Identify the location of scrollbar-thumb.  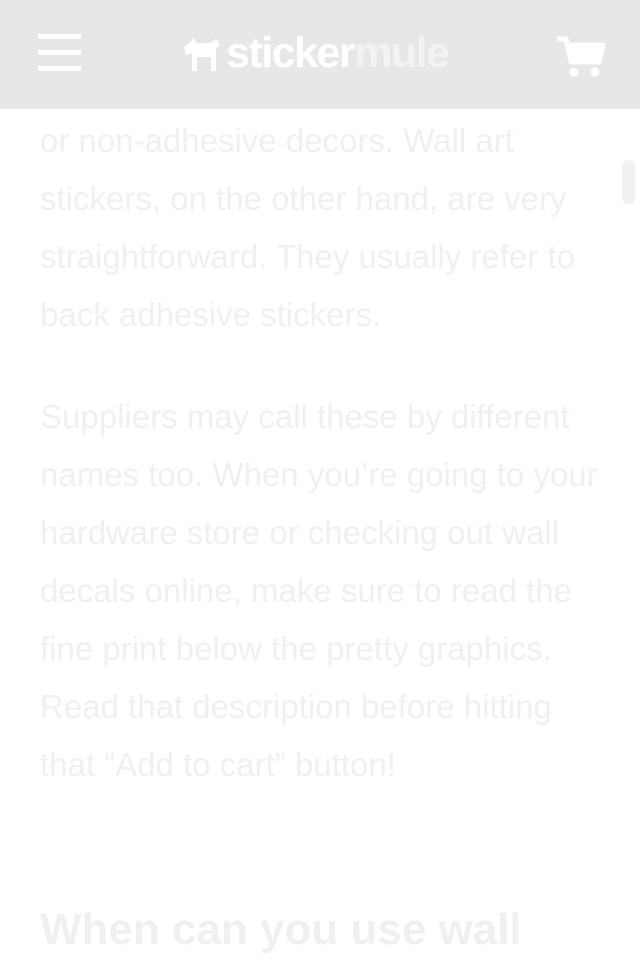
(628, 182).